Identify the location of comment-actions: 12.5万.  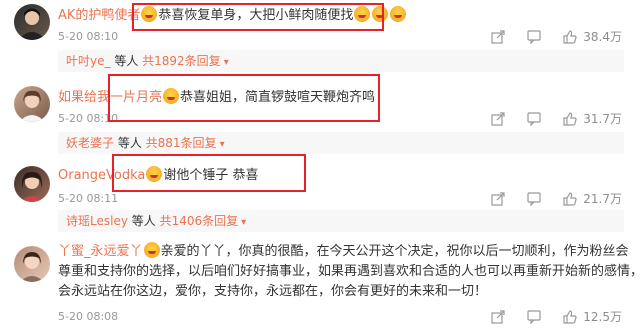
(556, 316).